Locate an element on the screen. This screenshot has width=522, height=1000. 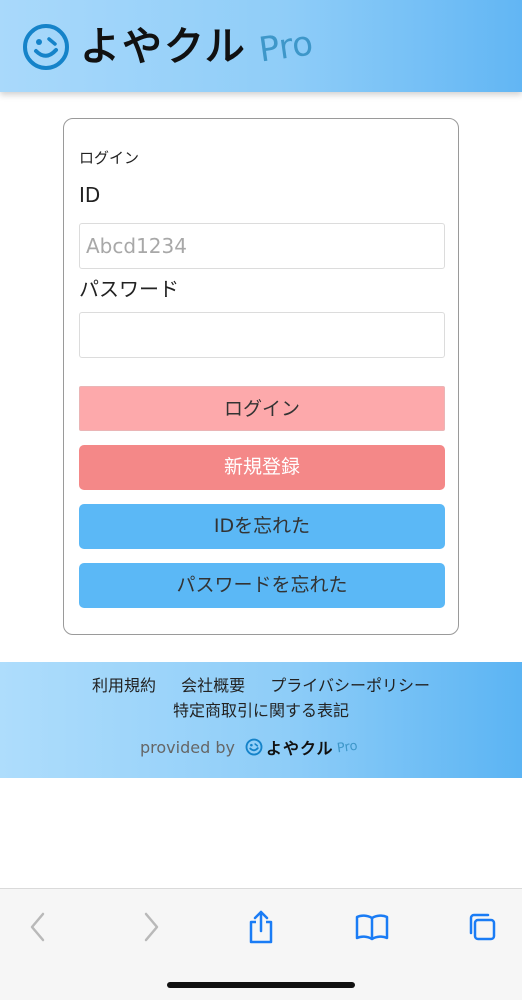
company-link: 会社概要 is located at coordinates (213, 685).